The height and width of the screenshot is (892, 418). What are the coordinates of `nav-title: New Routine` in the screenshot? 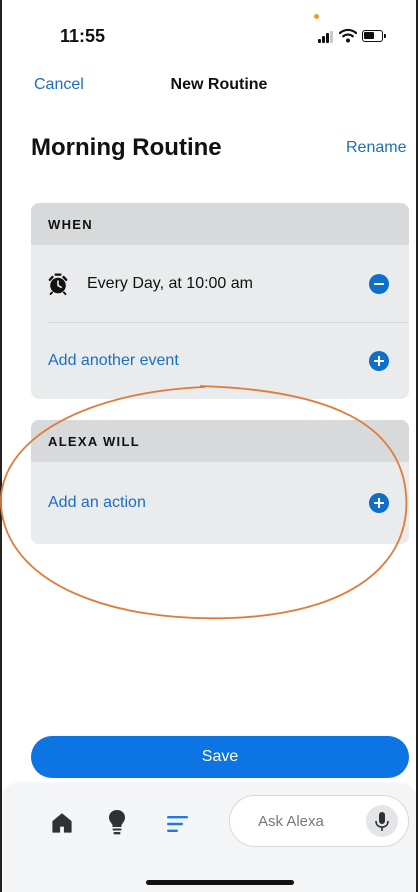 It's located at (219, 84).